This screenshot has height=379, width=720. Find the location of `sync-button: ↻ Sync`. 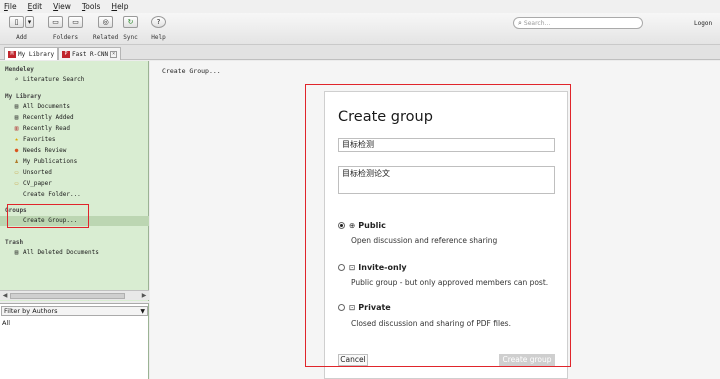

sync-button: ↻ Sync is located at coordinates (130, 28).